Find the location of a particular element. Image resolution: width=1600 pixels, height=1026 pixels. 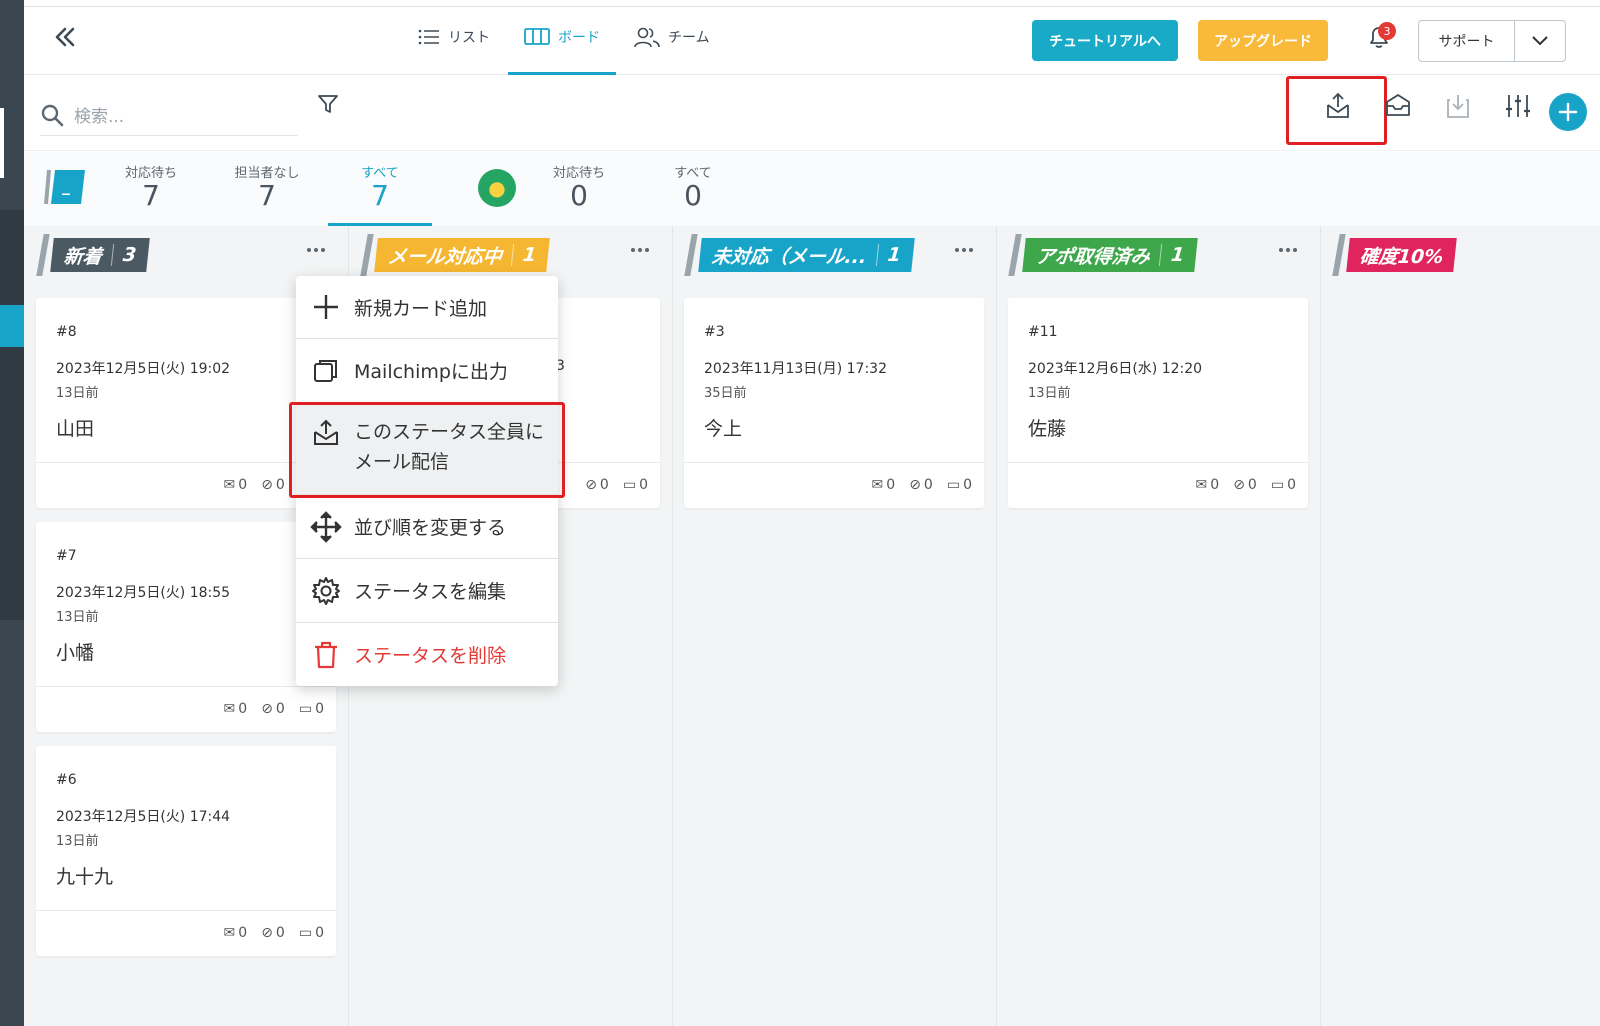

team-tag-label: _ is located at coordinates (66, 185).